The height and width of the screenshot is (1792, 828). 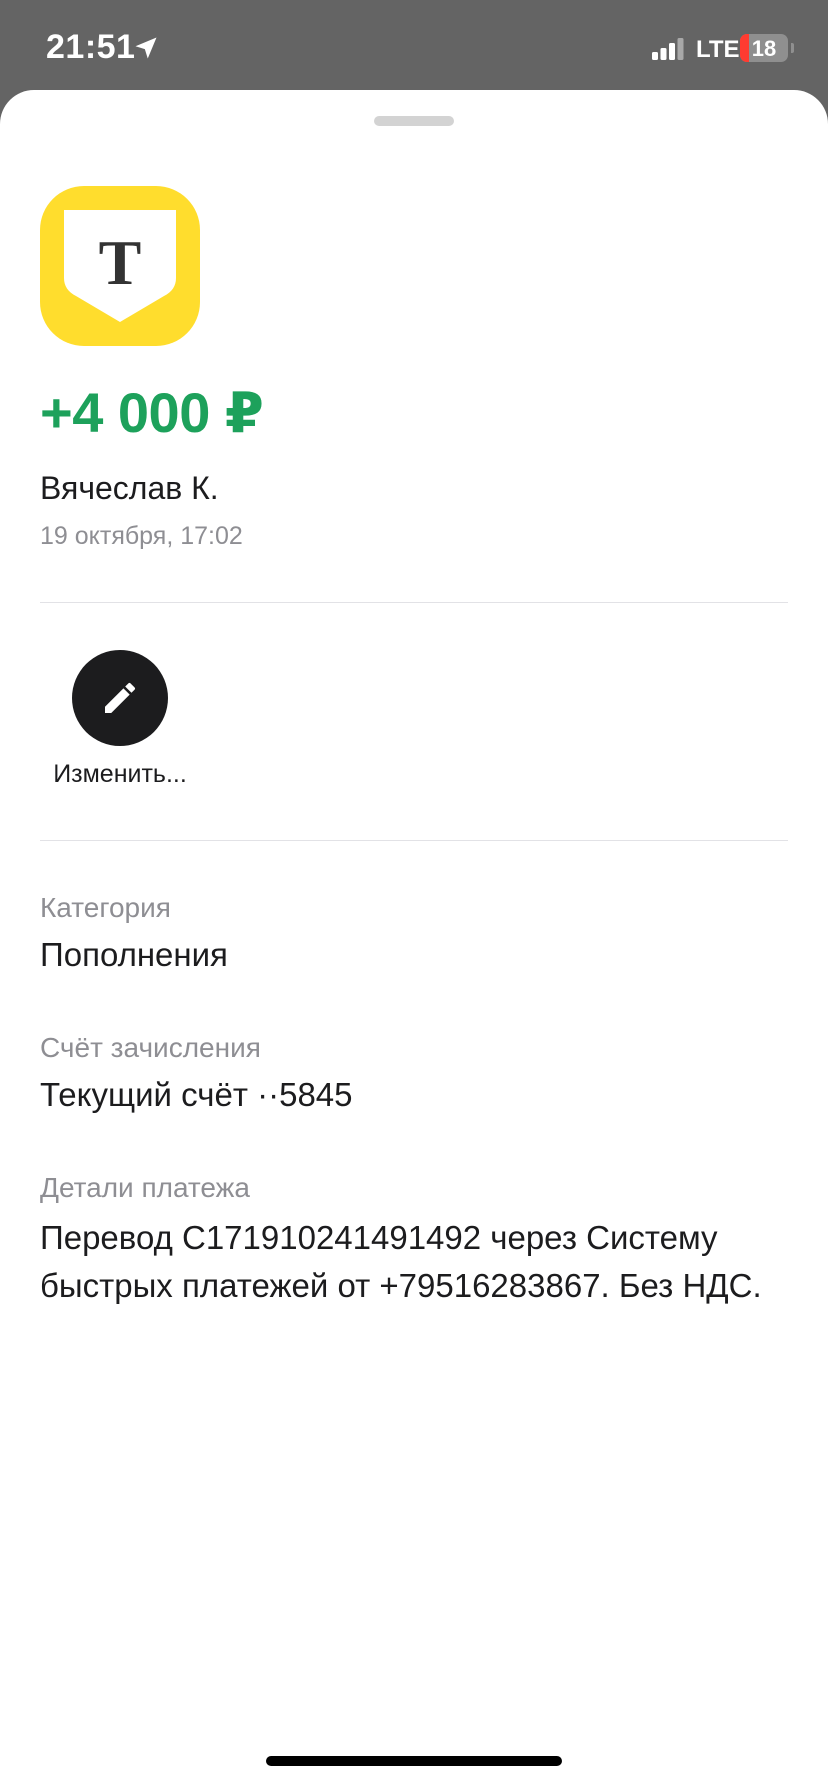 What do you see at coordinates (150, 1047) in the screenshot?
I see `account-label: Счёт зачисления` at bounding box center [150, 1047].